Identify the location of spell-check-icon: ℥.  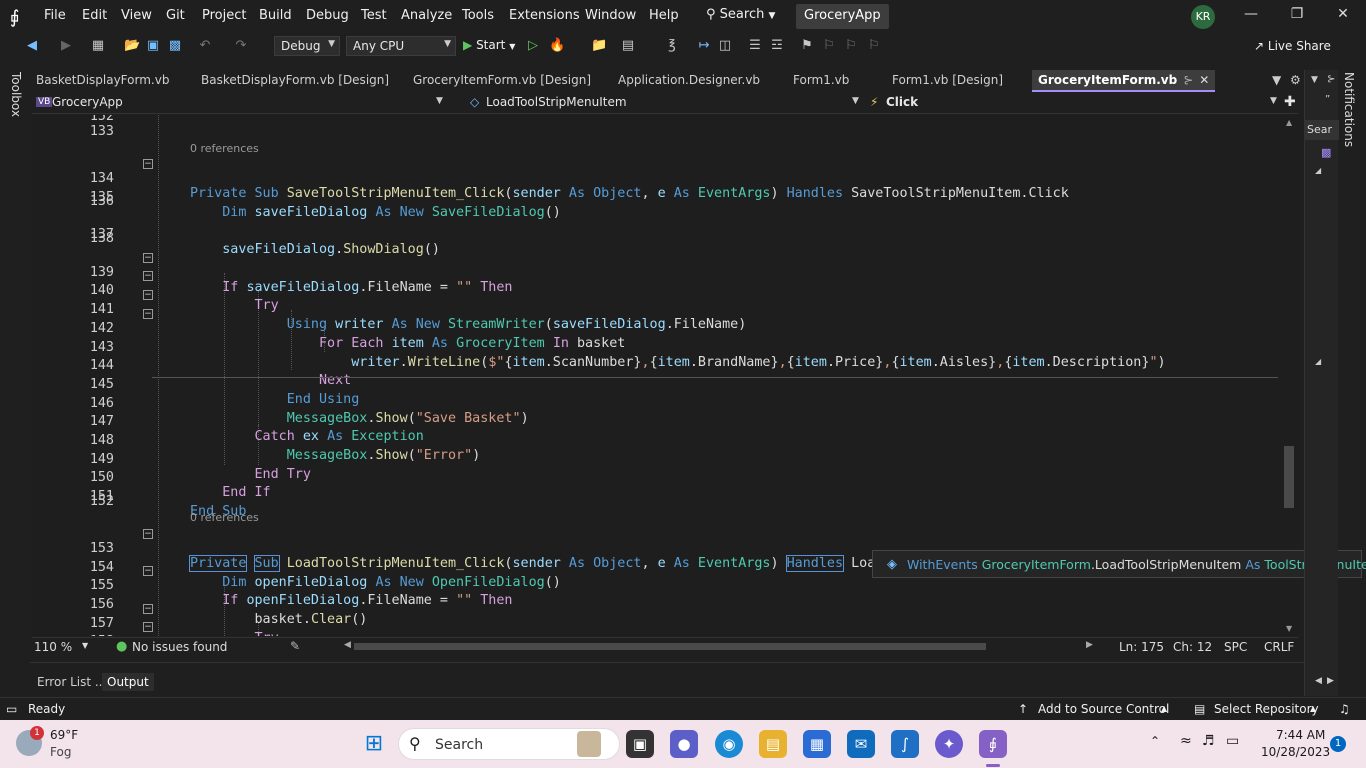
(672, 46).